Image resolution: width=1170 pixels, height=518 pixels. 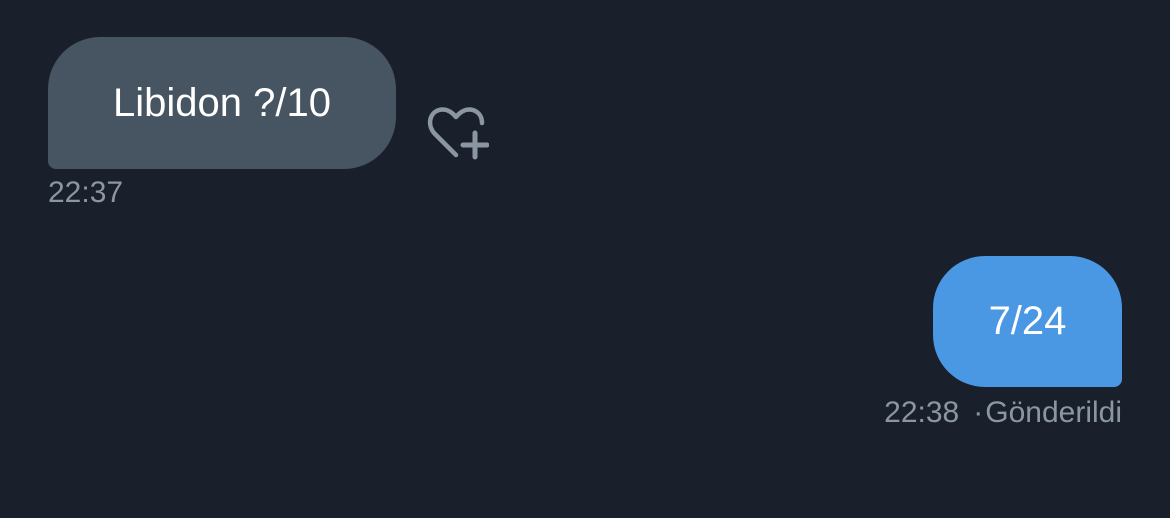 I want to click on received-message-bubble: Libidon ?/10, so click(x=222, y=103).